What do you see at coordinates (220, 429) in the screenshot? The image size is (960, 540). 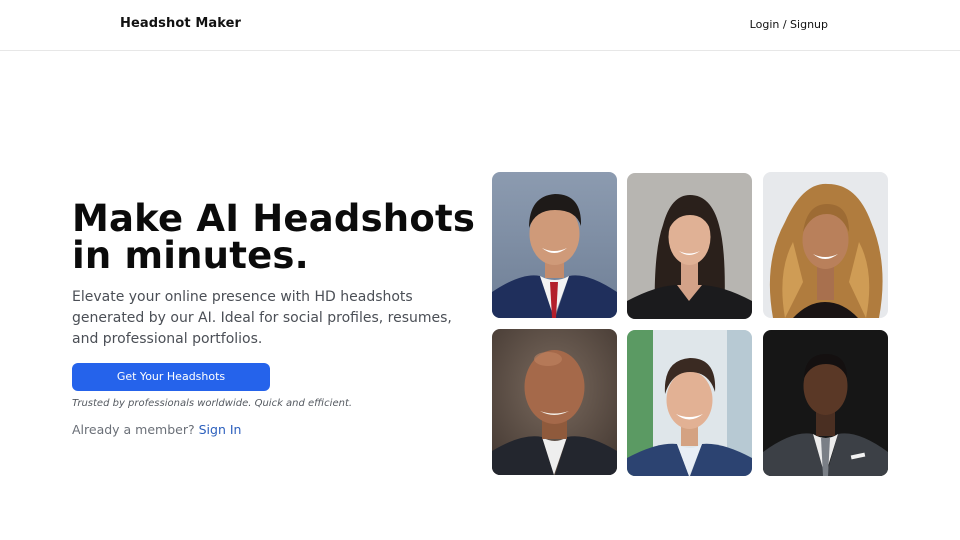 I see `sign-in-link: Sign In` at bounding box center [220, 429].